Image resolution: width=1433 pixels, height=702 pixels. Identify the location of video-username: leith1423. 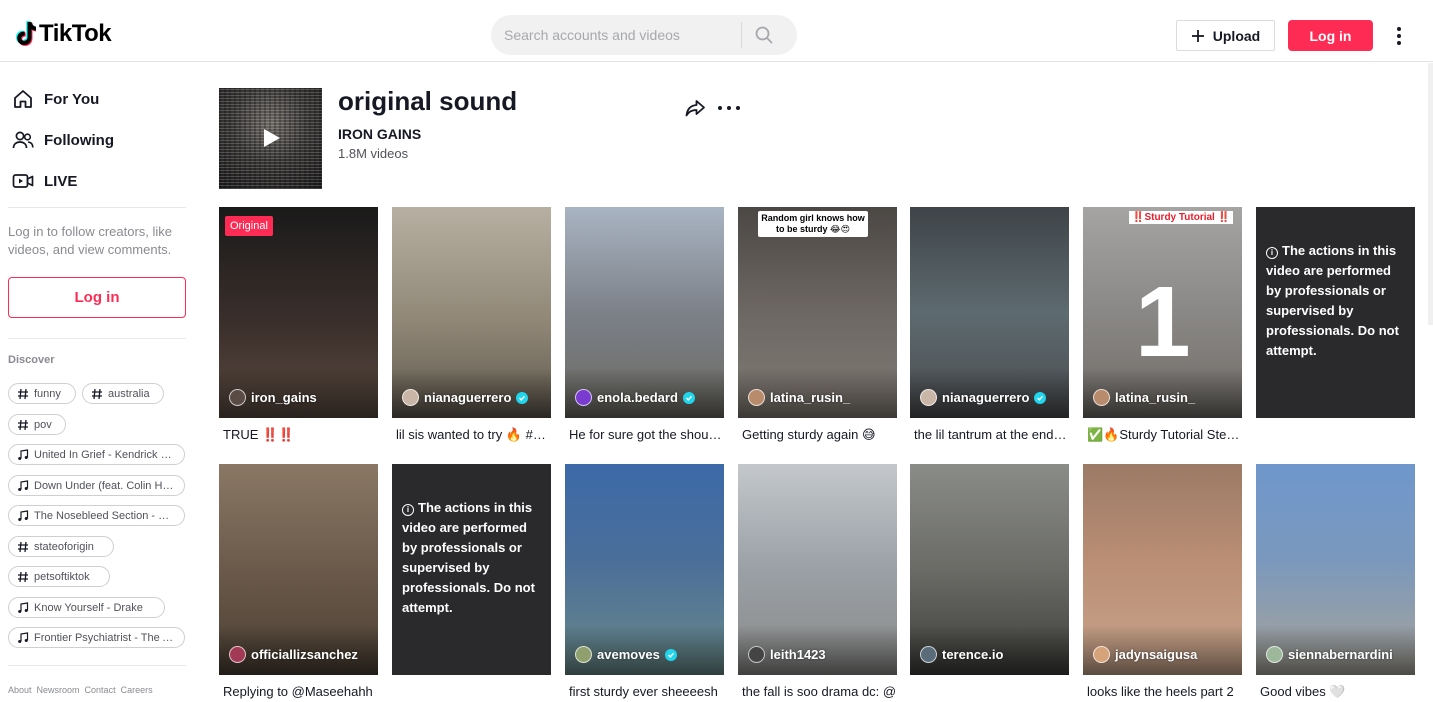
(798, 654).